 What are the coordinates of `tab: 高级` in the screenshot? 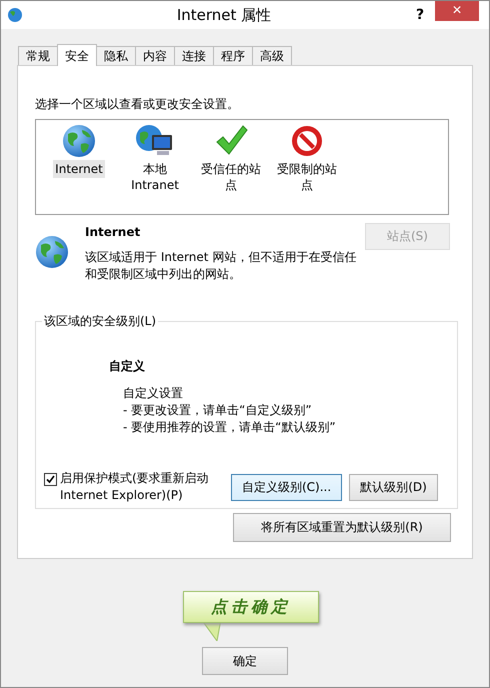 It's located at (272, 55).